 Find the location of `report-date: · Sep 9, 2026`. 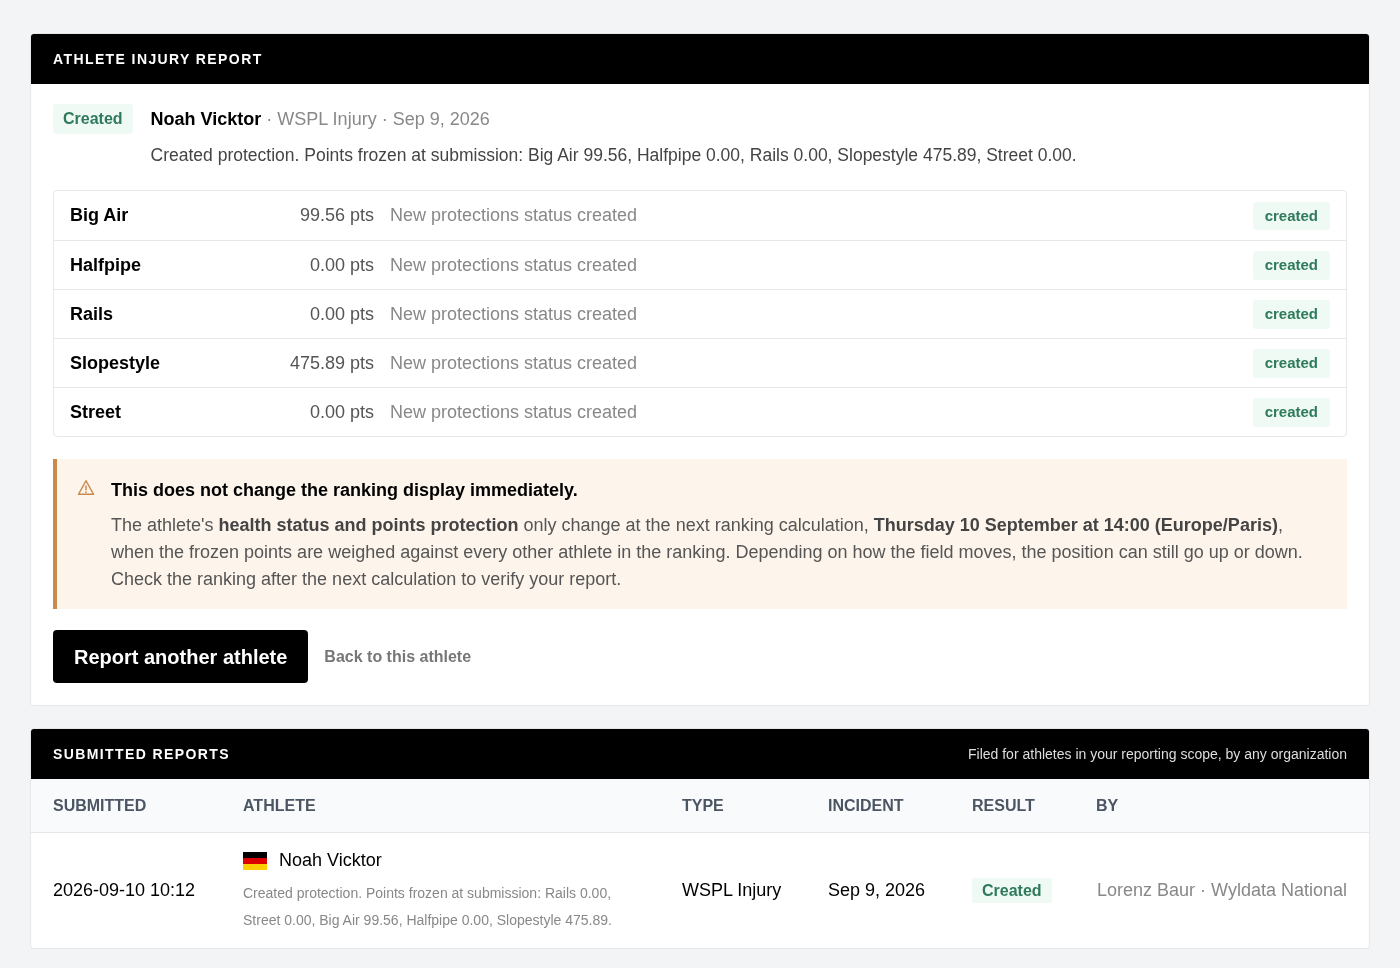

report-date: · Sep 9, 2026 is located at coordinates (435, 119).